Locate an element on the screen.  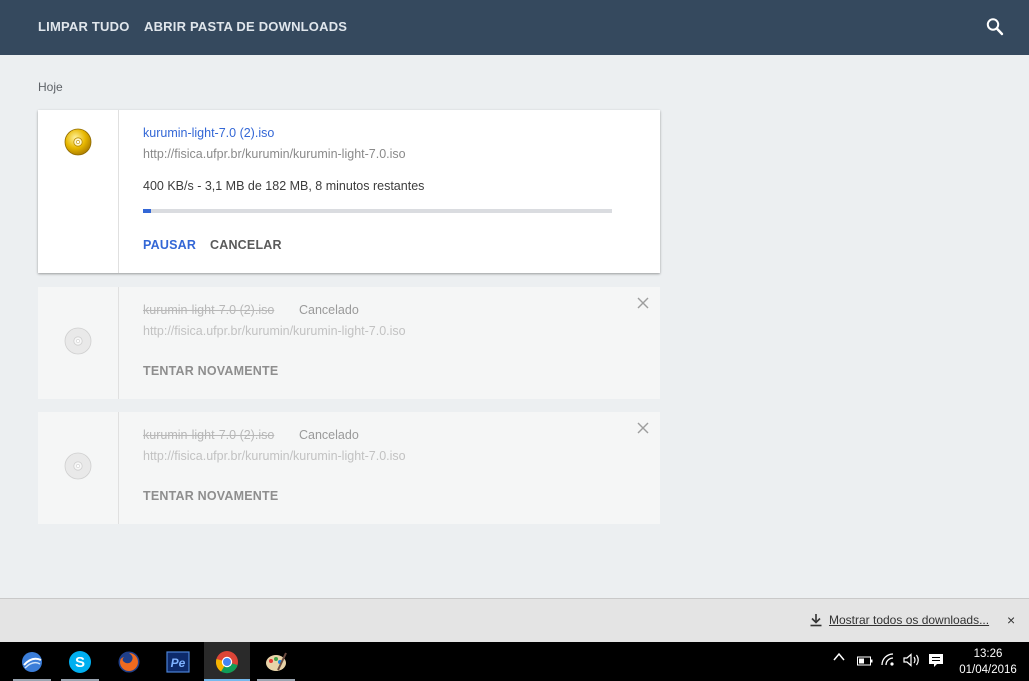
paint-icon is located at coordinates (276, 661).